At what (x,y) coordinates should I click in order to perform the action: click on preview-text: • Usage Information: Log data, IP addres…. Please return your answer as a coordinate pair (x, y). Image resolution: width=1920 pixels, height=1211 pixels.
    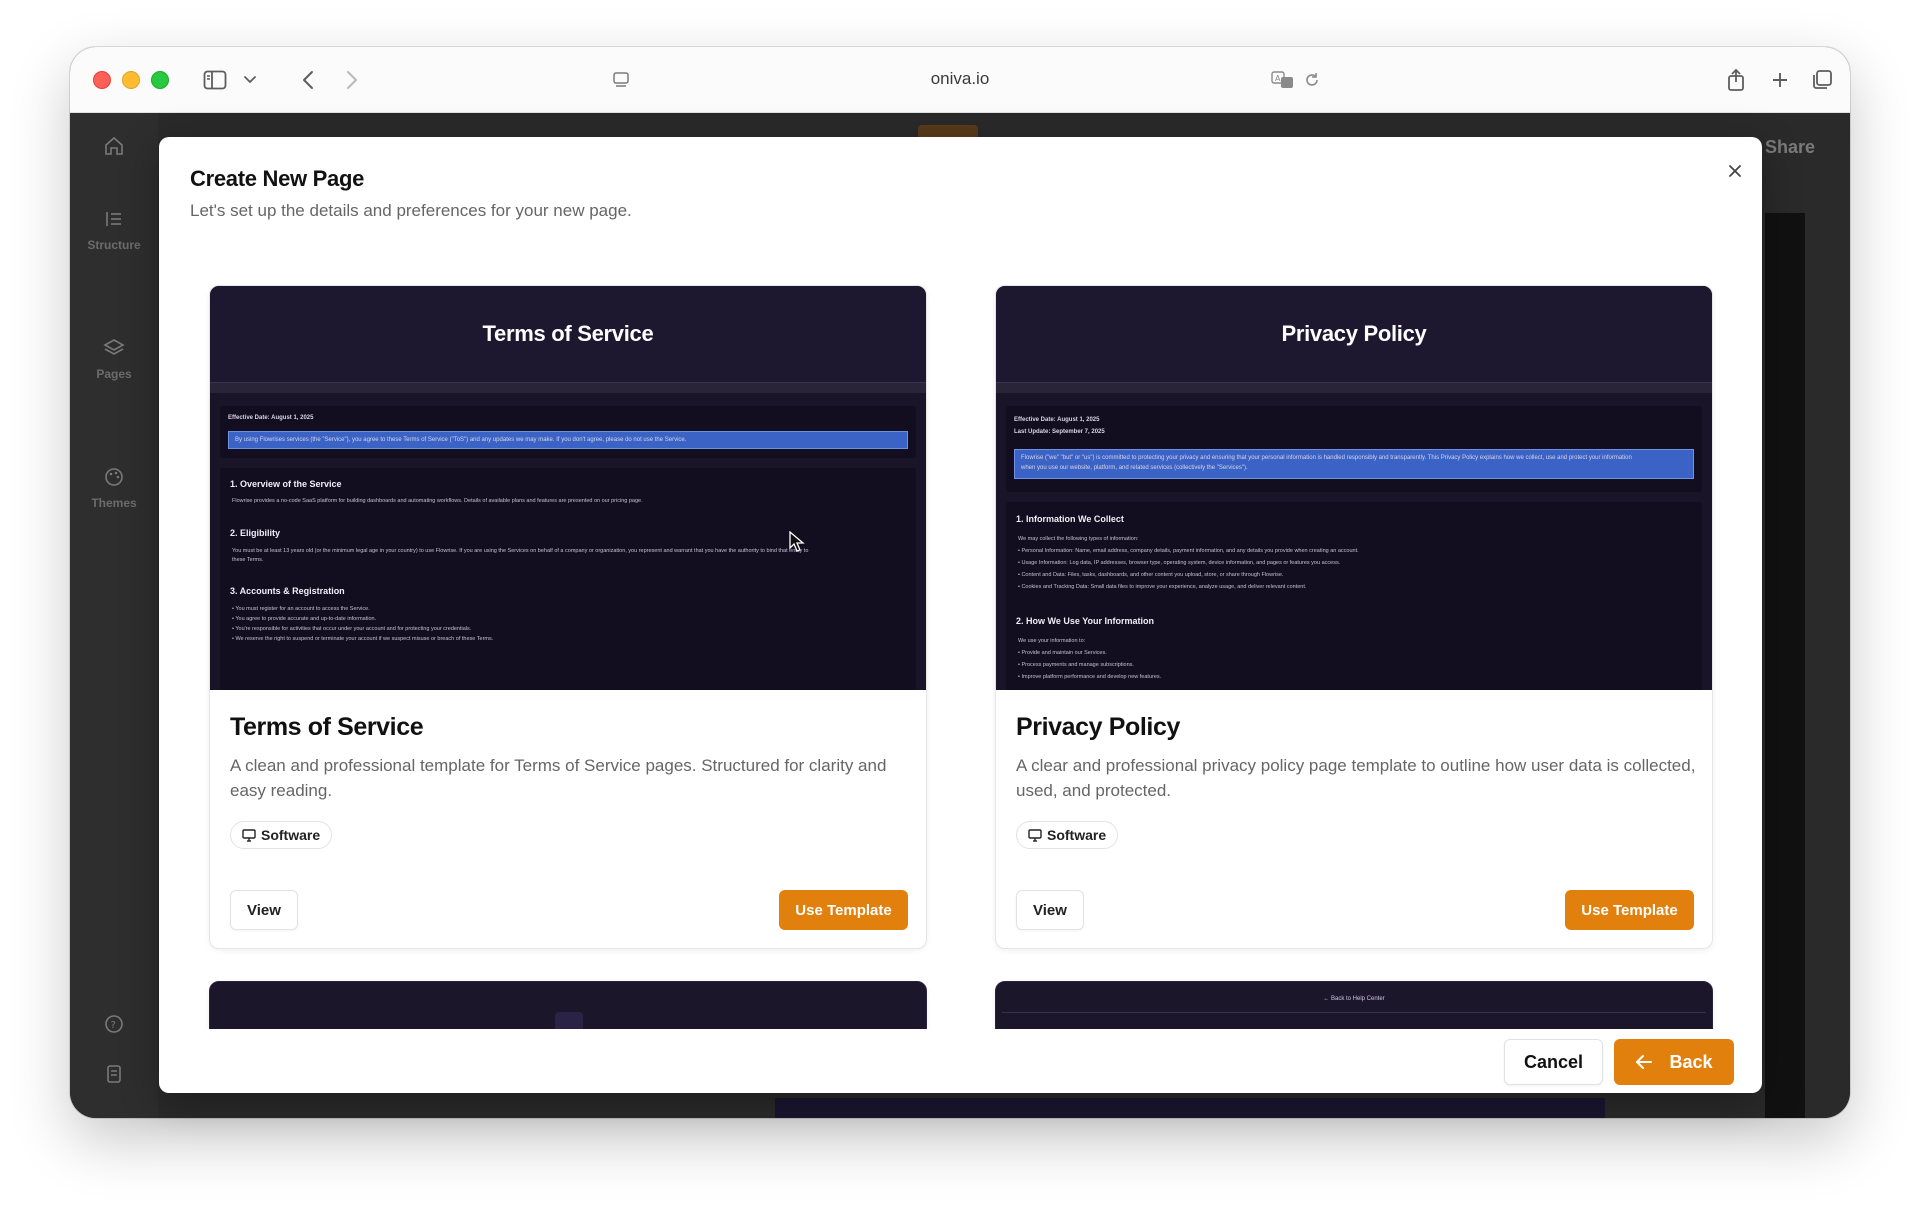
    Looking at the image, I should click on (1179, 563).